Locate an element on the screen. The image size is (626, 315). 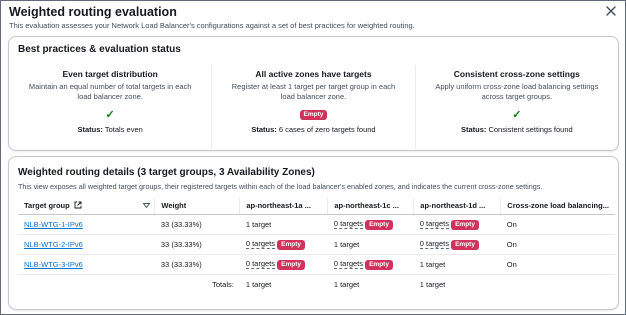
target-group-link: NLB-WTG-1-IPv6 is located at coordinates (53, 224).